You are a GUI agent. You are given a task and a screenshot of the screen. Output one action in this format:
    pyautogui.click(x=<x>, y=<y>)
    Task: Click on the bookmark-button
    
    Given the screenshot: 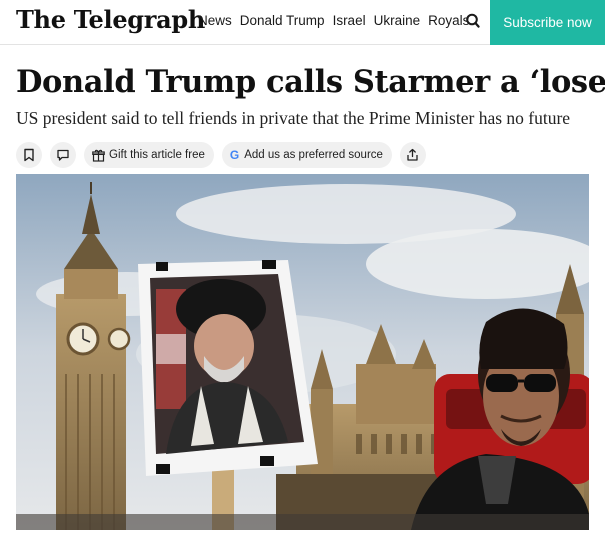 What is the action you would take?
    pyautogui.click(x=29, y=155)
    